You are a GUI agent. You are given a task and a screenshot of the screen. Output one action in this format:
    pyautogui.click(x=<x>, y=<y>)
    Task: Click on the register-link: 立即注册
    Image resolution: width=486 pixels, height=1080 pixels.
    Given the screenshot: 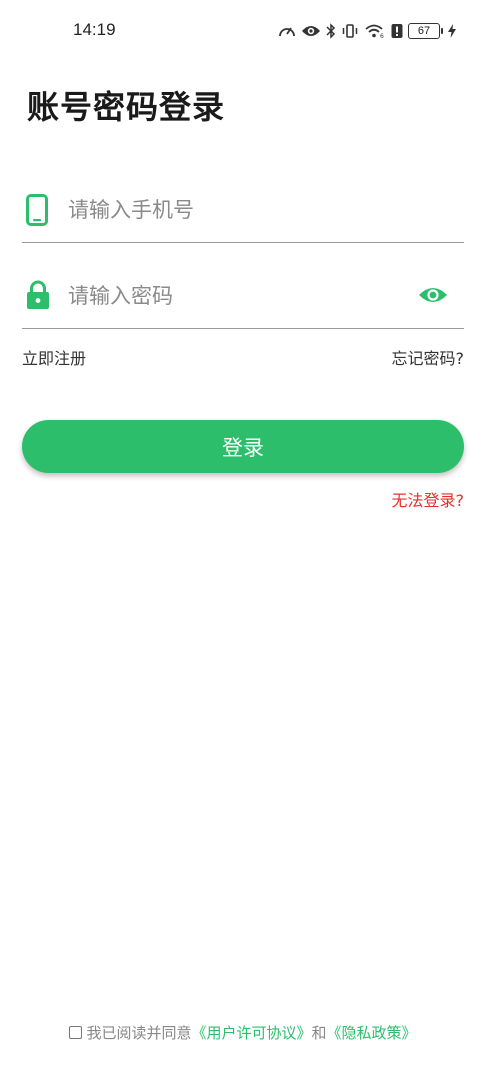 What is the action you would take?
    pyautogui.click(x=54, y=357)
    